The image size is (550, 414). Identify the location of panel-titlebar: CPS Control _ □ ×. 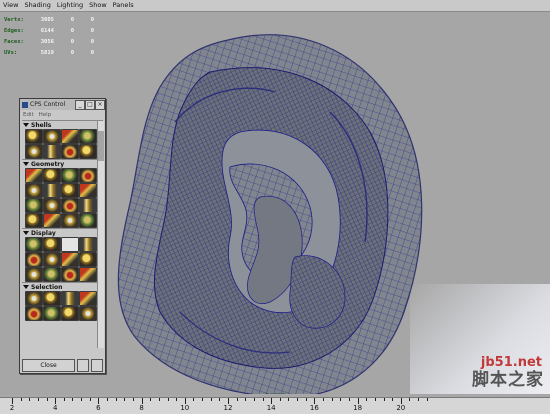
(62, 104).